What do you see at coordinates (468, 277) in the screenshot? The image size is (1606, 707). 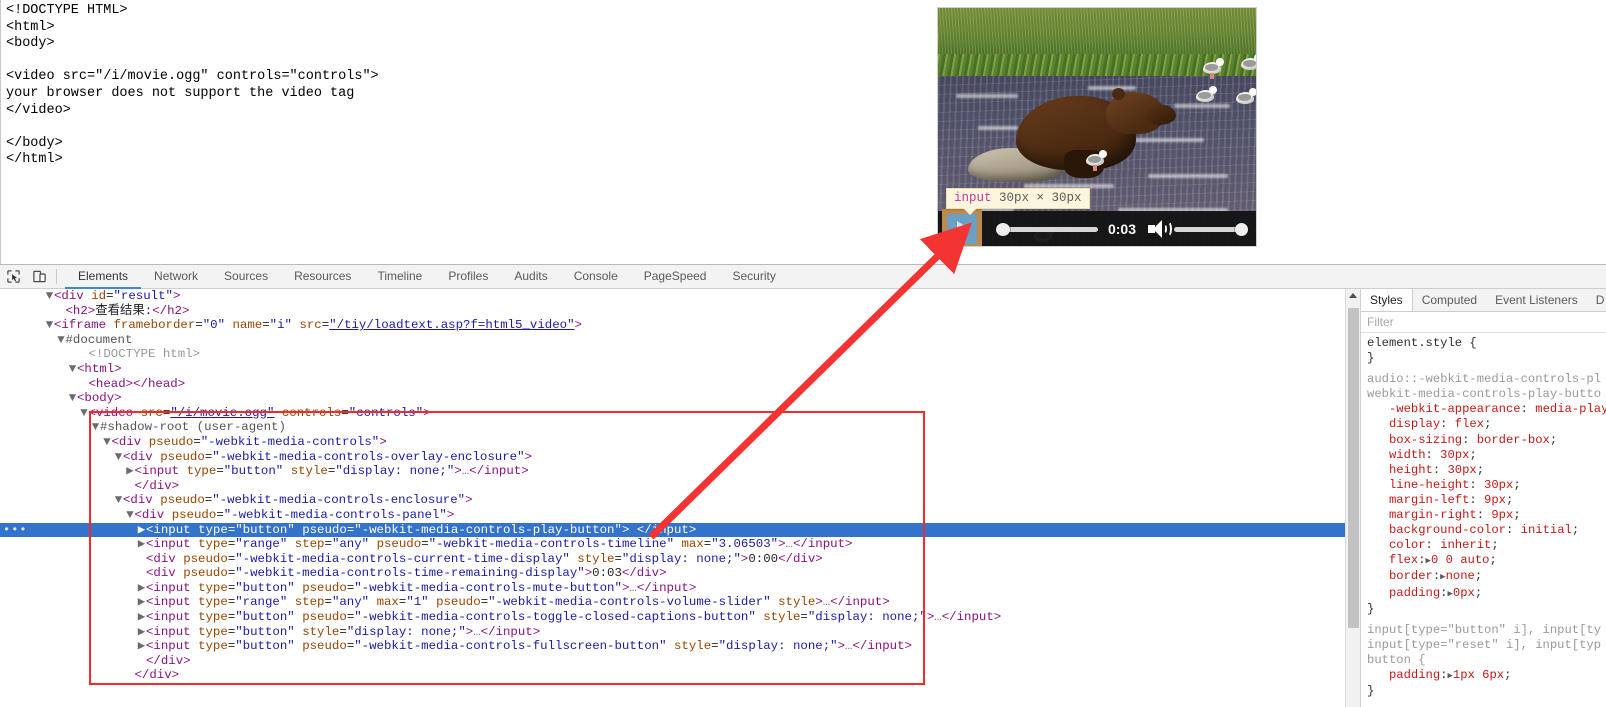 I see `tab-profiles: Profiles` at bounding box center [468, 277].